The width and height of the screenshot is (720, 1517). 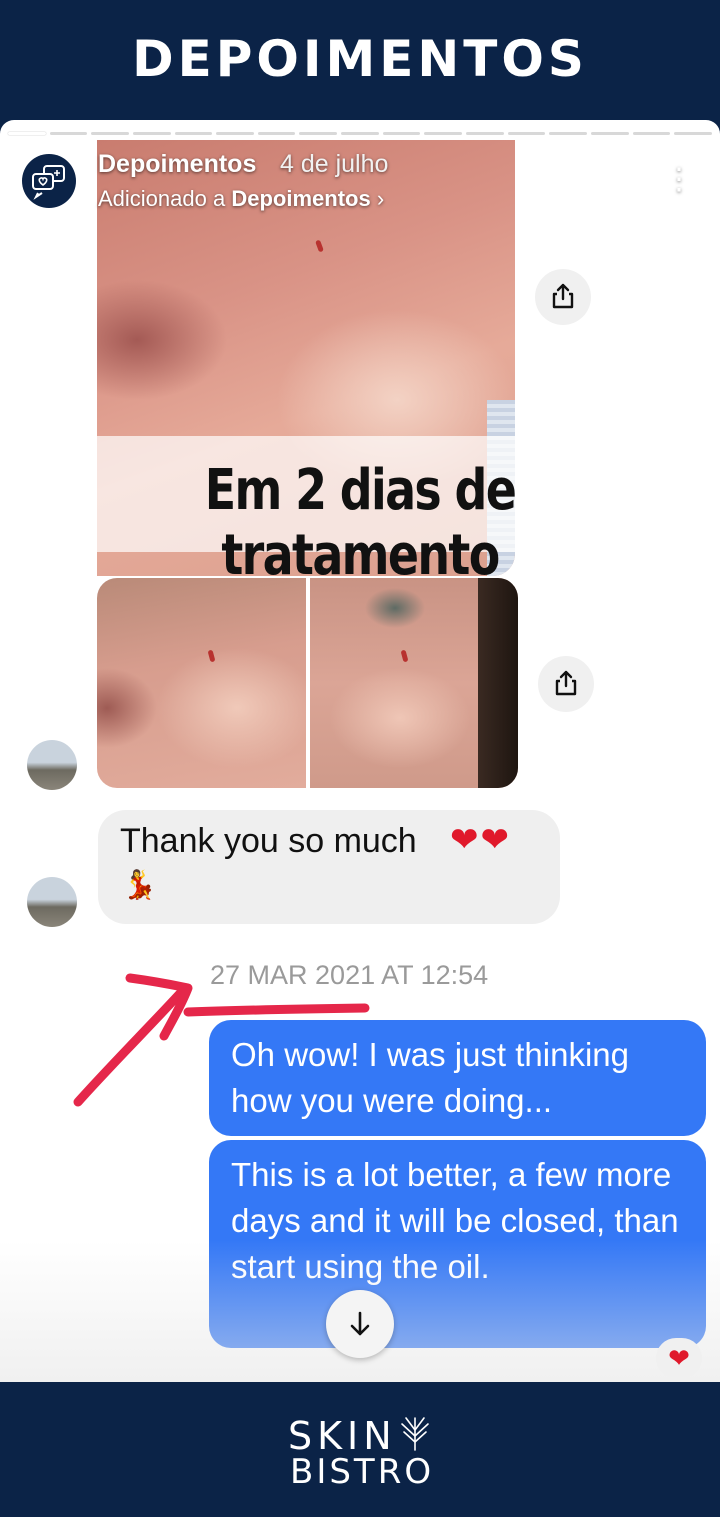 I want to click on story-added-to-highlight: Adicionado a Depoimentos ›, so click(x=241, y=199).